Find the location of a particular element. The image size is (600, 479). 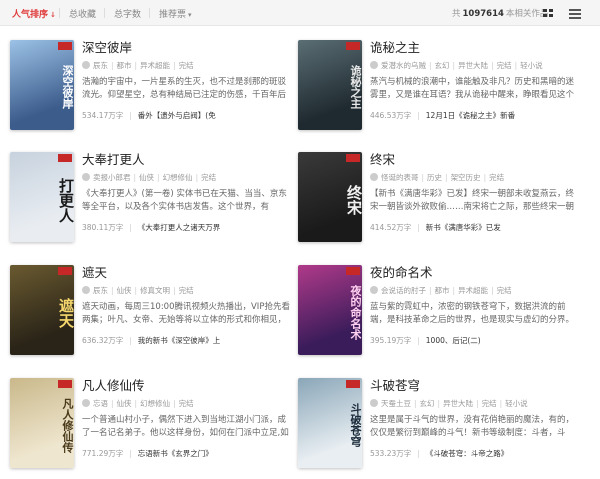

book-meta: 天蚕土豆 | 玄幻 | 异世大陆 | 完结 | 轻小说 is located at coordinates (476, 403).